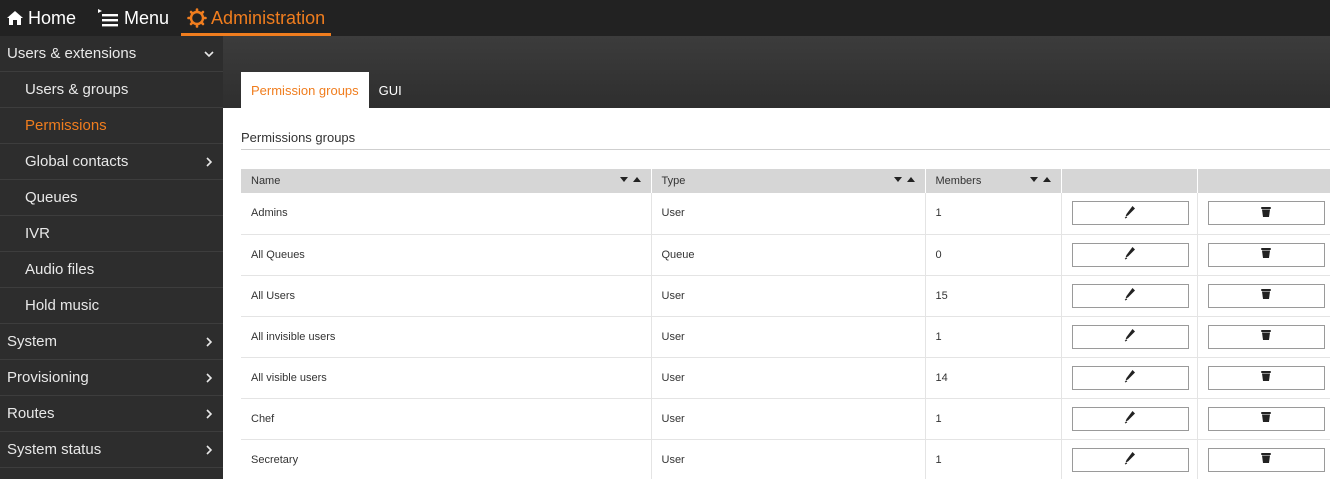 Image resolution: width=1330 pixels, height=479 pixels. I want to click on menu-nav: Menu, so click(133, 18).